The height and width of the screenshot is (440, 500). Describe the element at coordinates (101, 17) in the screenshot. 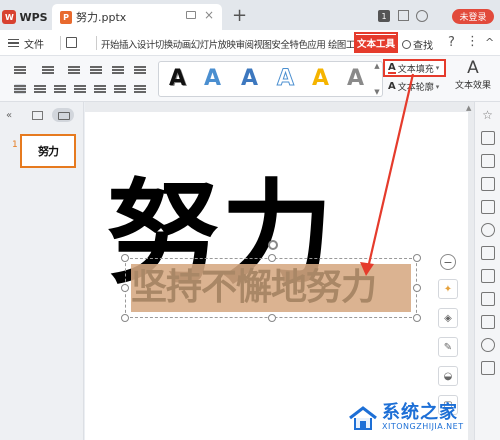

I see `document-tab-label: 努力.pptx` at that location.